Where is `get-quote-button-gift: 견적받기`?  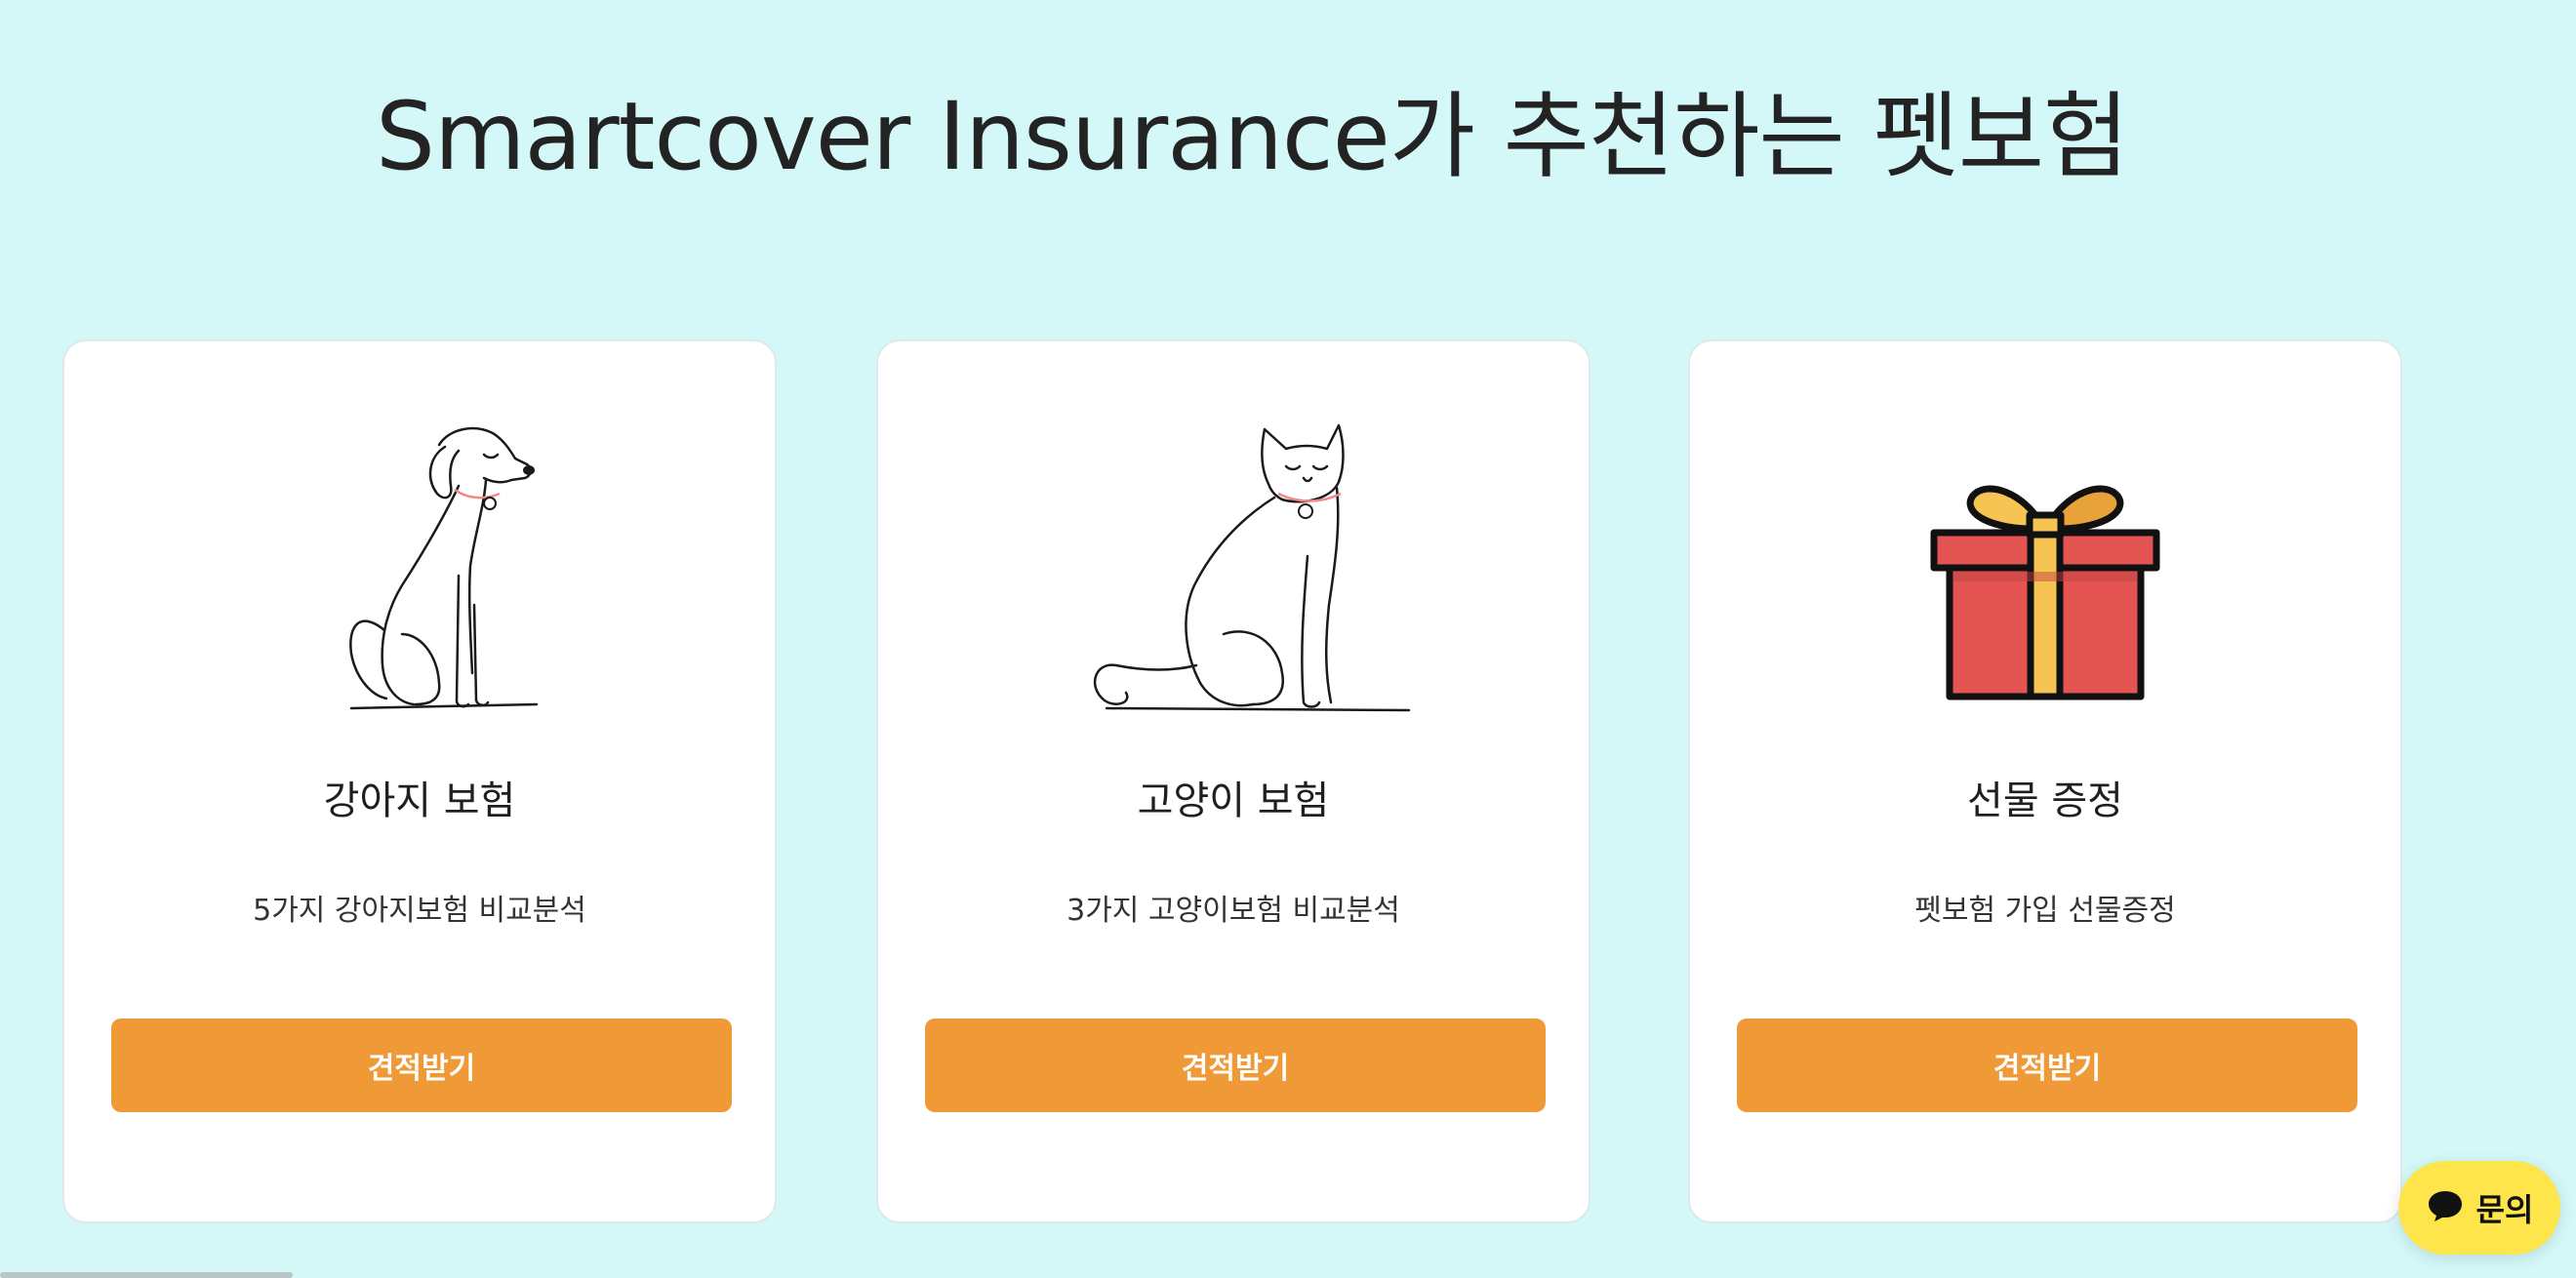 get-quote-button-gift: 견적받기 is located at coordinates (2047, 1065).